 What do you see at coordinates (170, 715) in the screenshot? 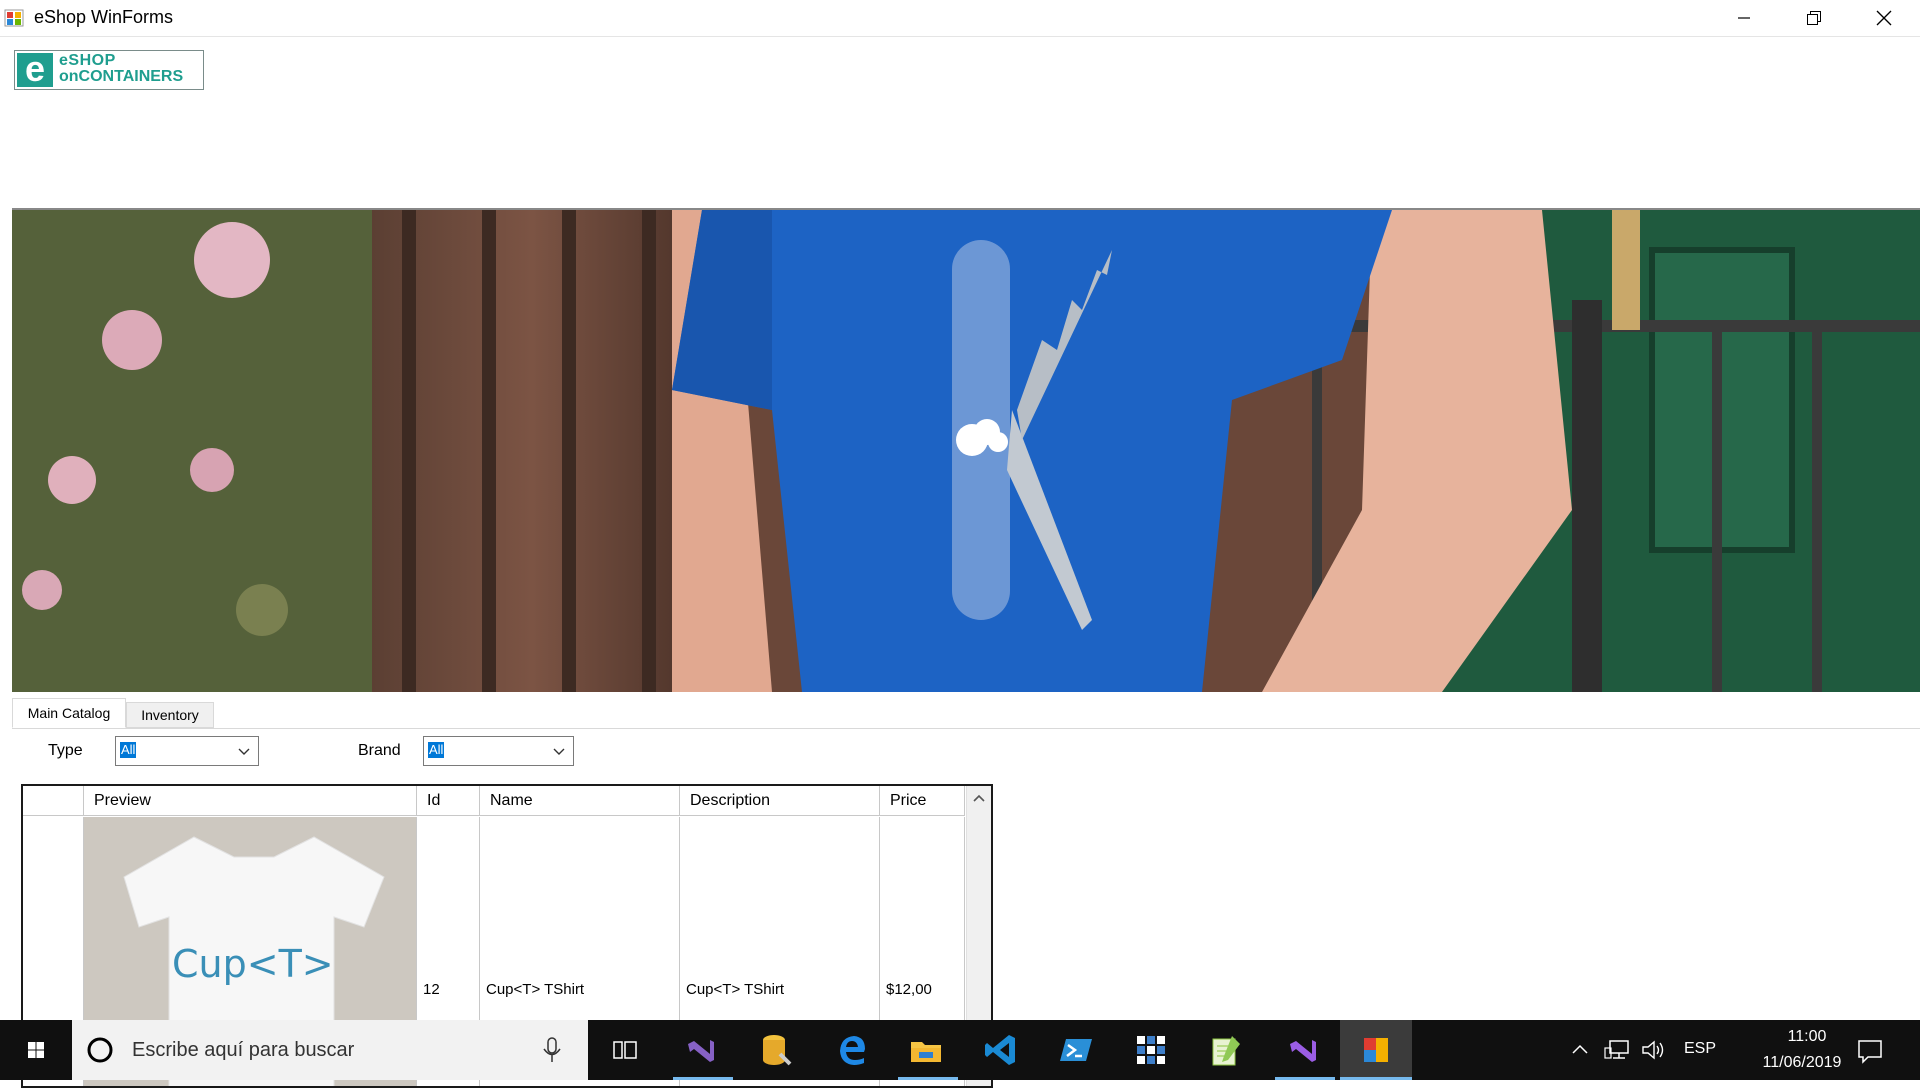
I see `tab-inventory: Inventory` at bounding box center [170, 715].